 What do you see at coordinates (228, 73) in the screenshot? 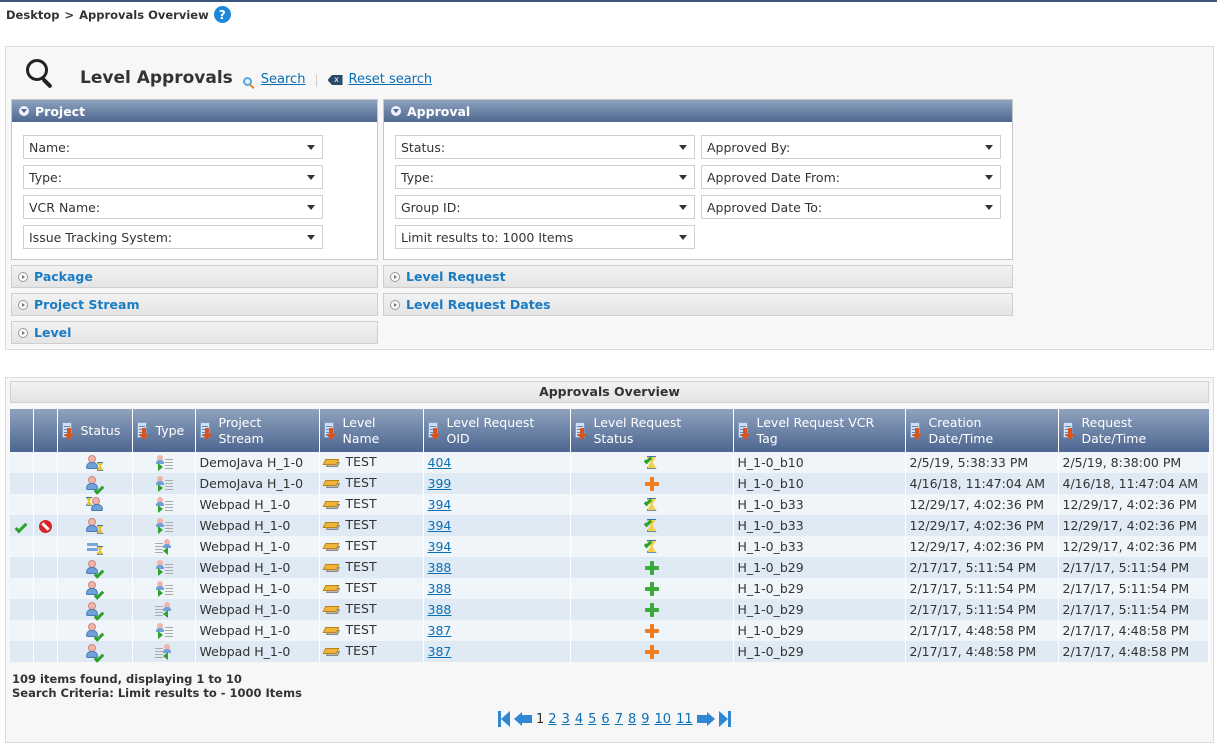
I see `search-title-row: Level Approvals Search | x Reset search` at bounding box center [228, 73].